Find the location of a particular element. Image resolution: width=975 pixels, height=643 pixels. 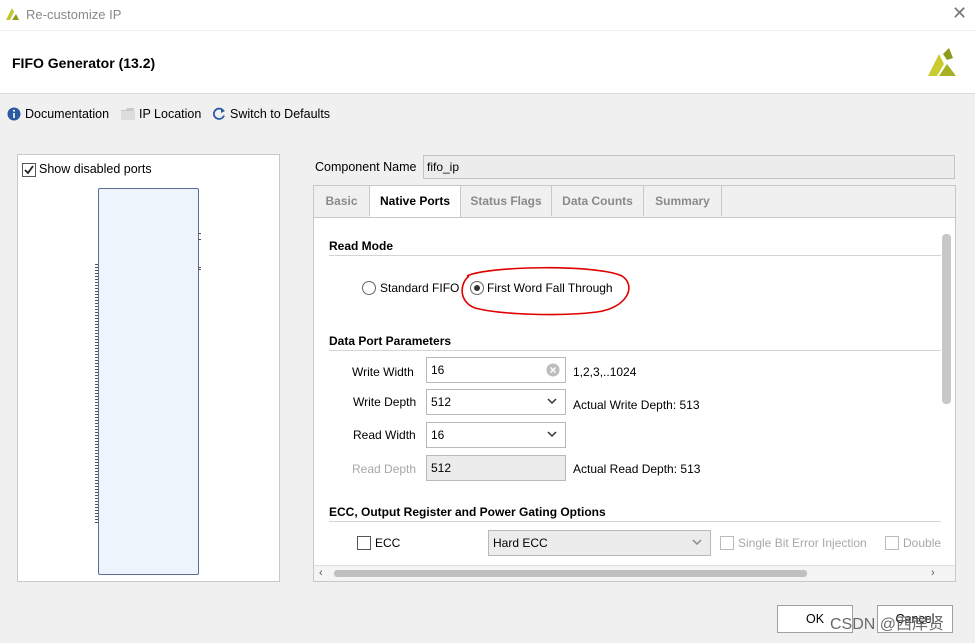

xilinx-logo-icon is located at coordinates (942, 62).